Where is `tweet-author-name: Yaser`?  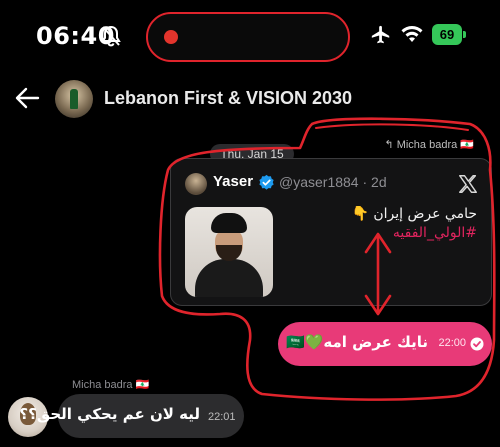
tweet-author-name: Yaser is located at coordinates (233, 181).